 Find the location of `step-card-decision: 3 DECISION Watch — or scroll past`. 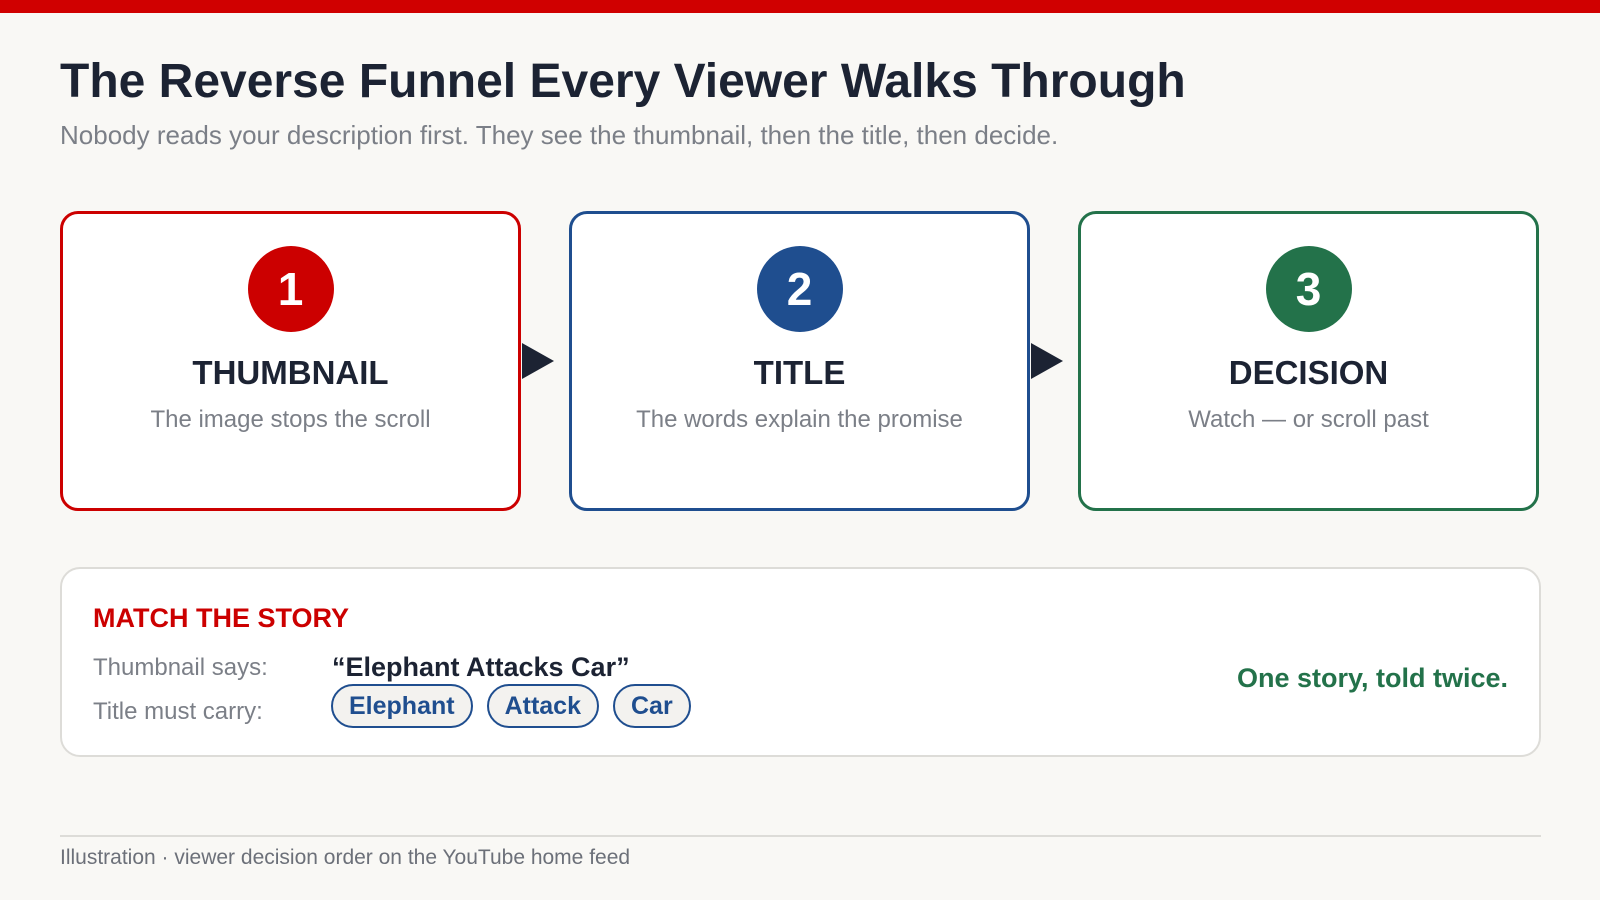

step-card-decision: 3 DECISION Watch — or scroll past is located at coordinates (1308, 361).